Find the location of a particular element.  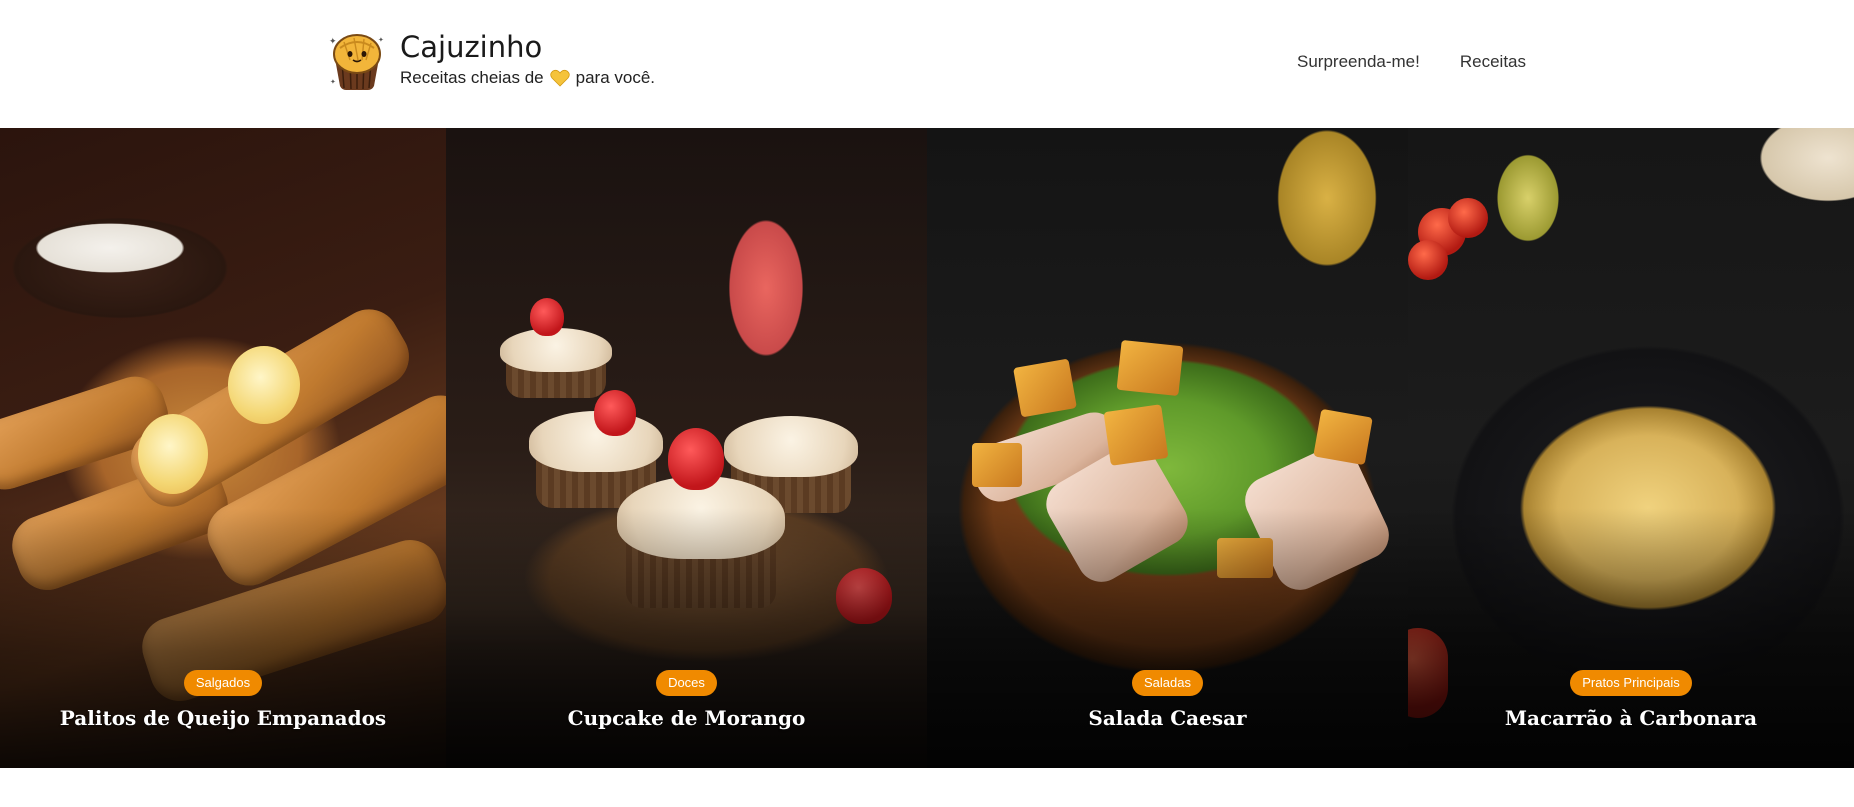

category-badge: Doces is located at coordinates (686, 683).